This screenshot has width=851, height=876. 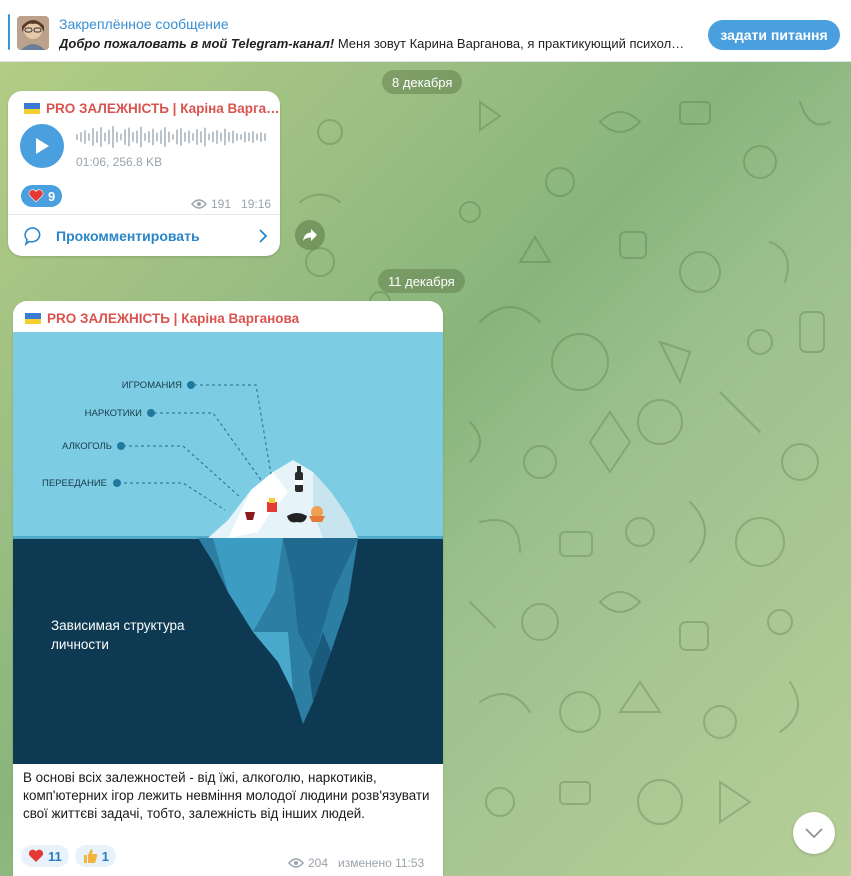 I want to click on reaction-count: 1, so click(x=105, y=856).